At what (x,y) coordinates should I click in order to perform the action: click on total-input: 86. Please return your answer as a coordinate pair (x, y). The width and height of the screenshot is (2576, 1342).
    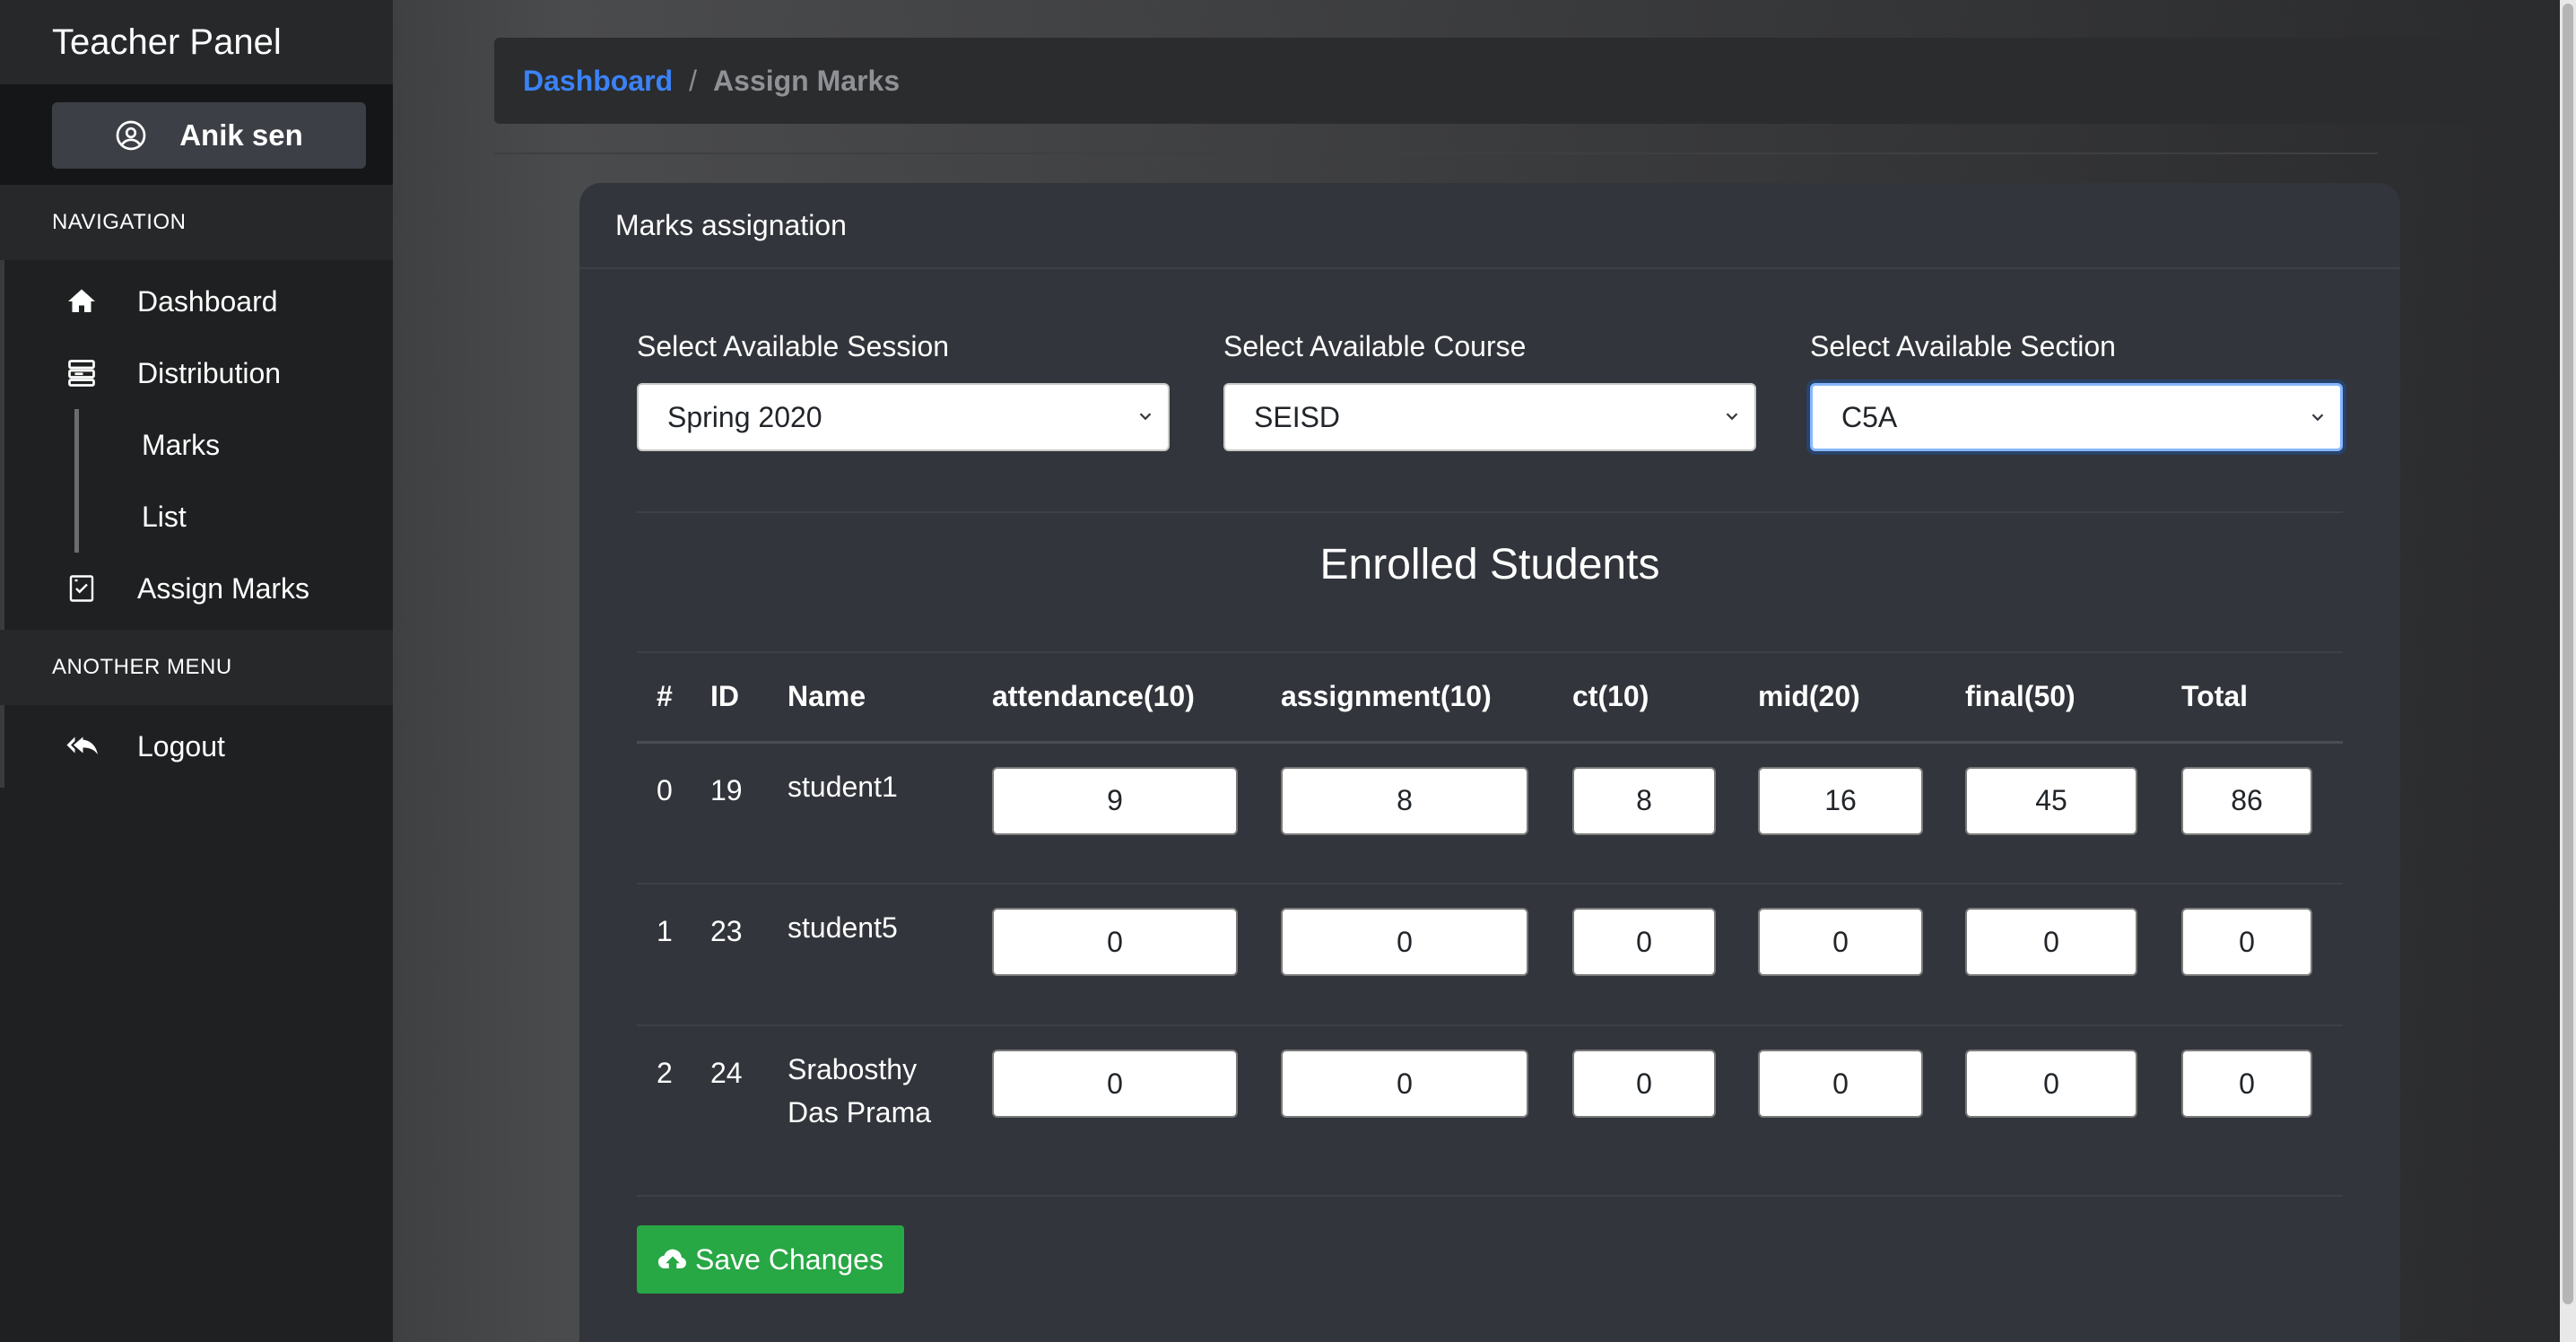
    Looking at the image, I should click on (2246, 800).